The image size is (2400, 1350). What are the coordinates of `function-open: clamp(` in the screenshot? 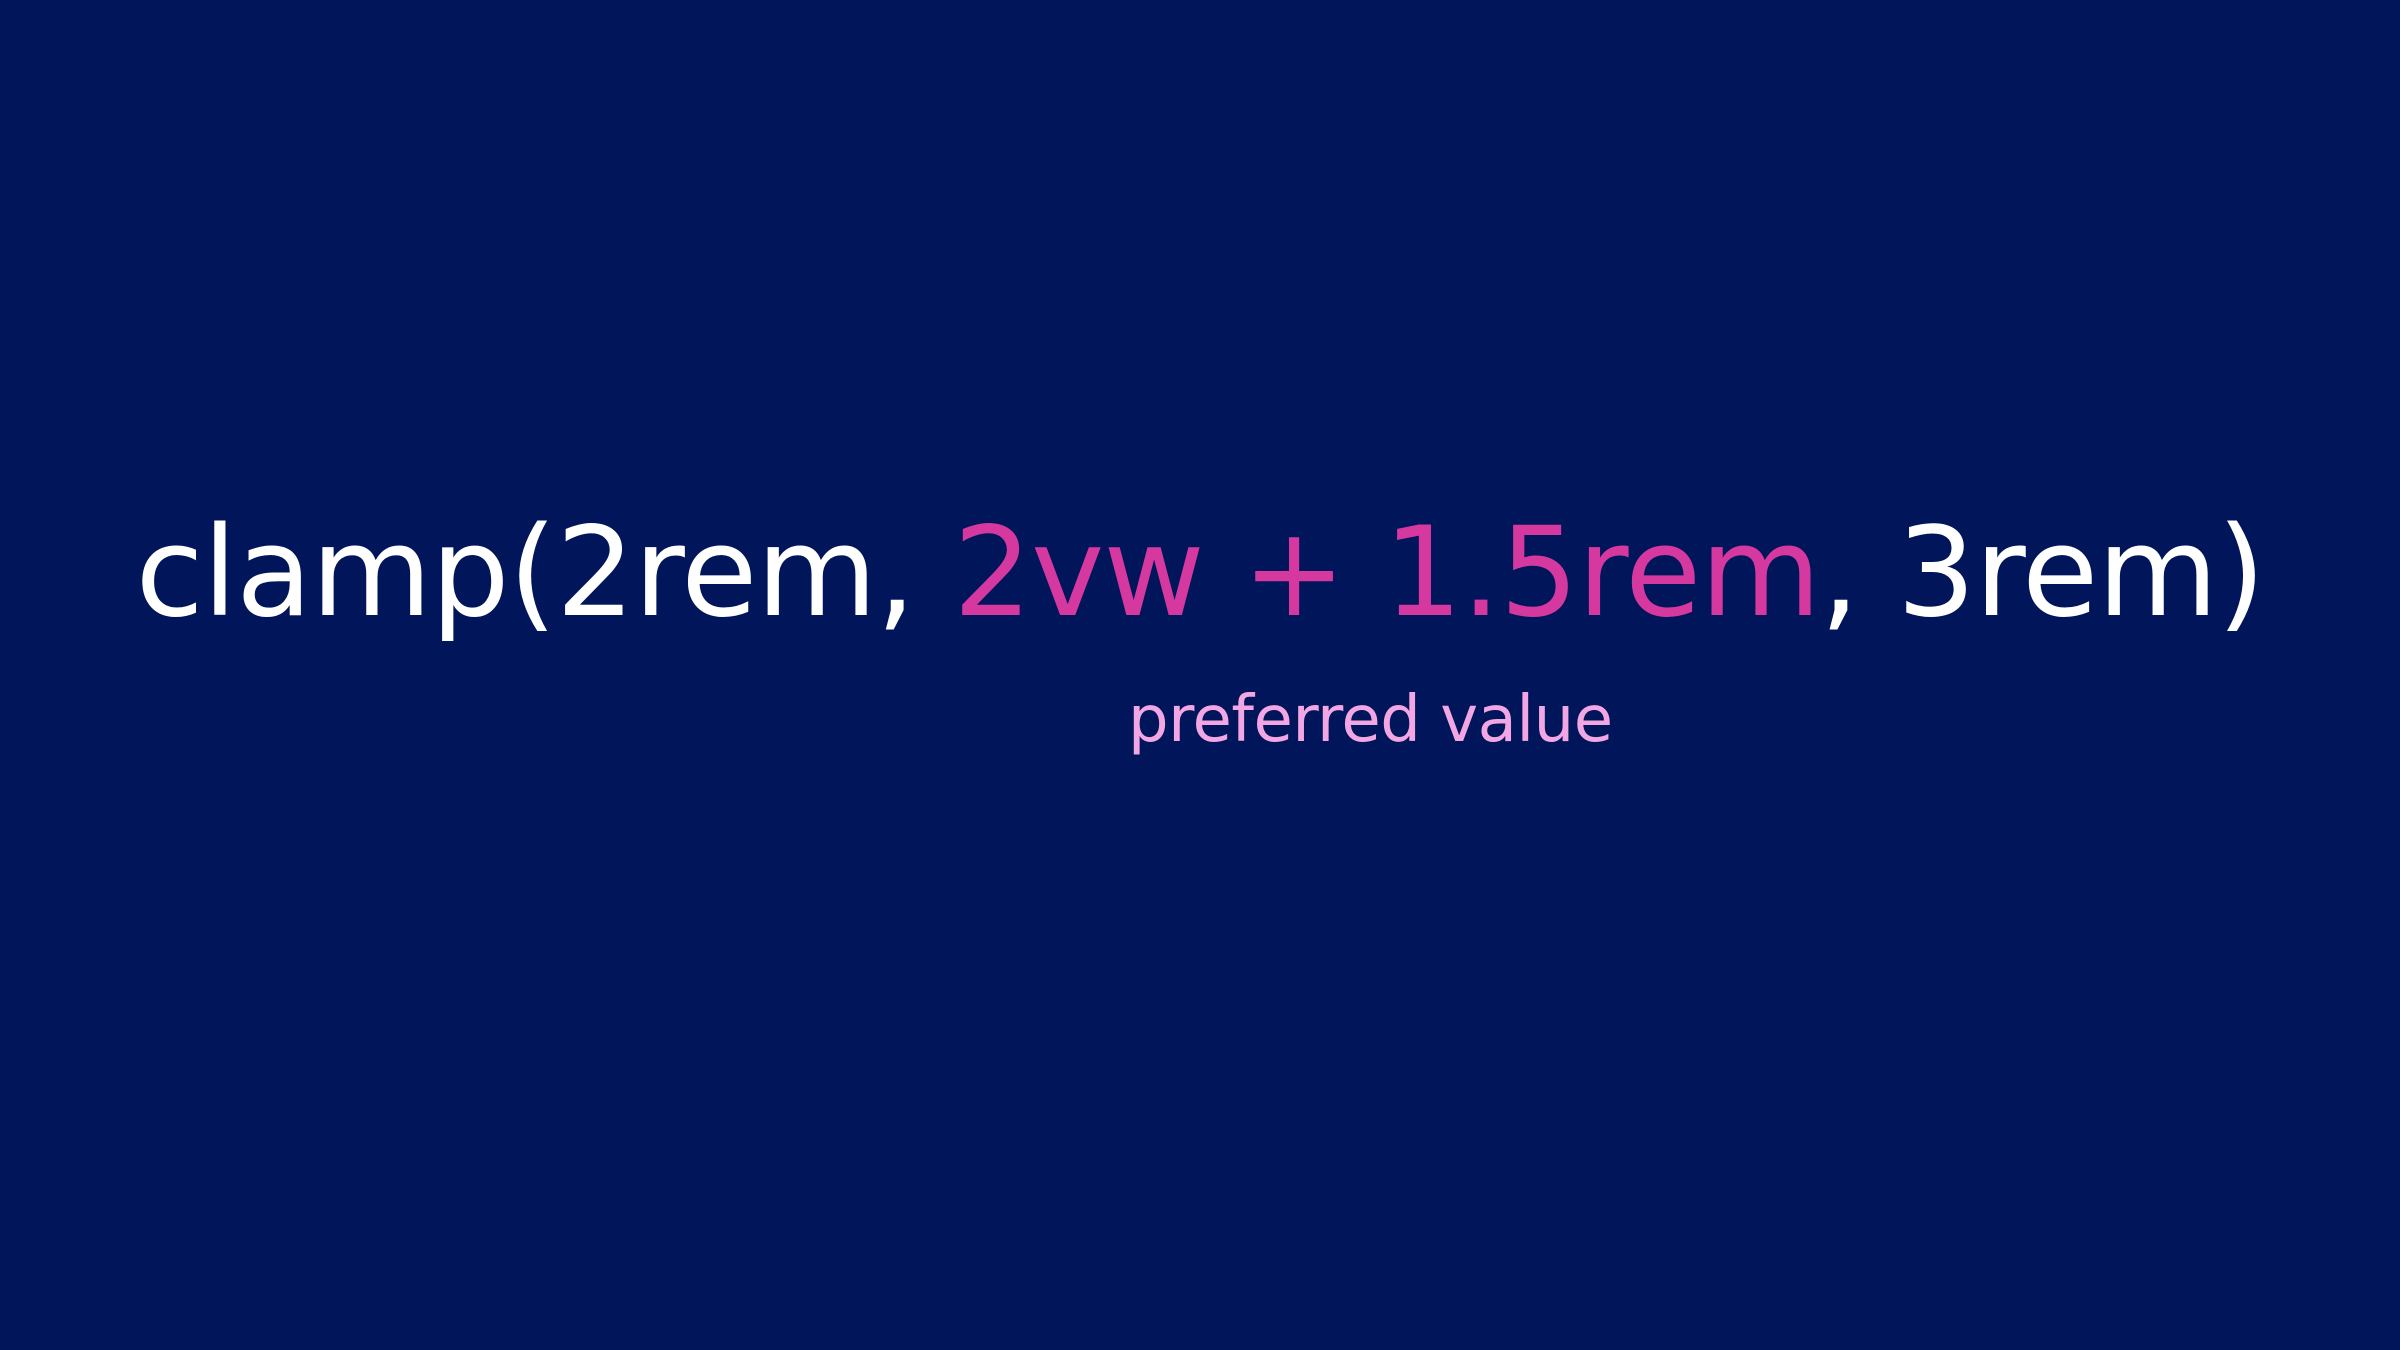 It's located at (345, 573).